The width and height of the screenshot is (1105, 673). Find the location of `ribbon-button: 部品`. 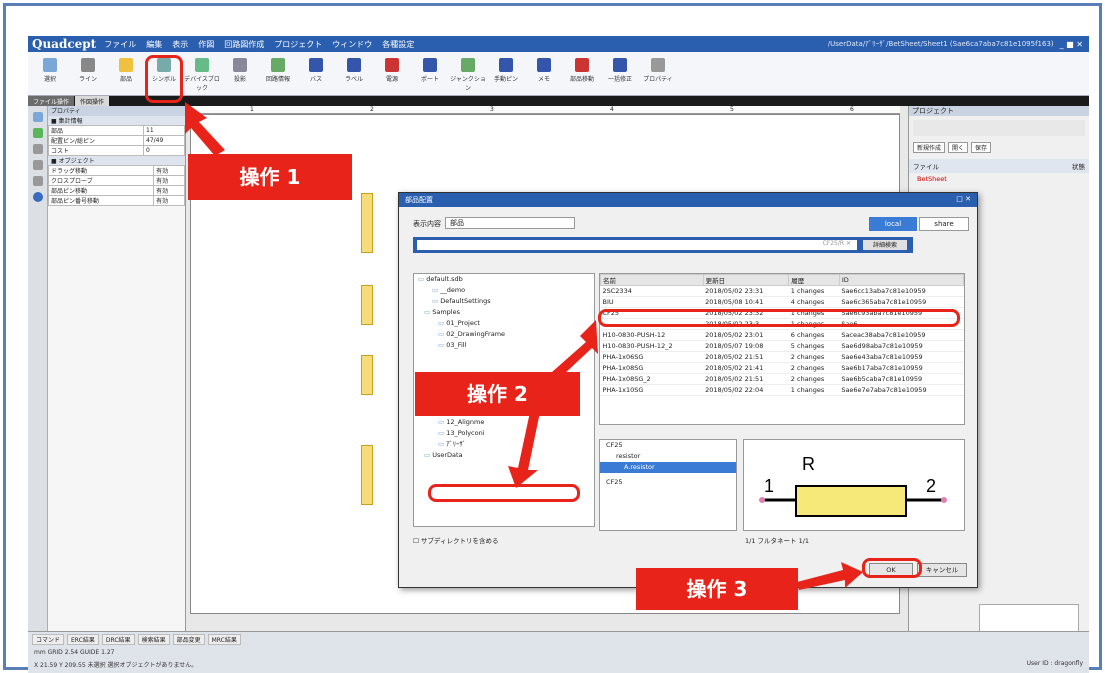

ribbon-button: 部品 is located at coordinates (126, 70).